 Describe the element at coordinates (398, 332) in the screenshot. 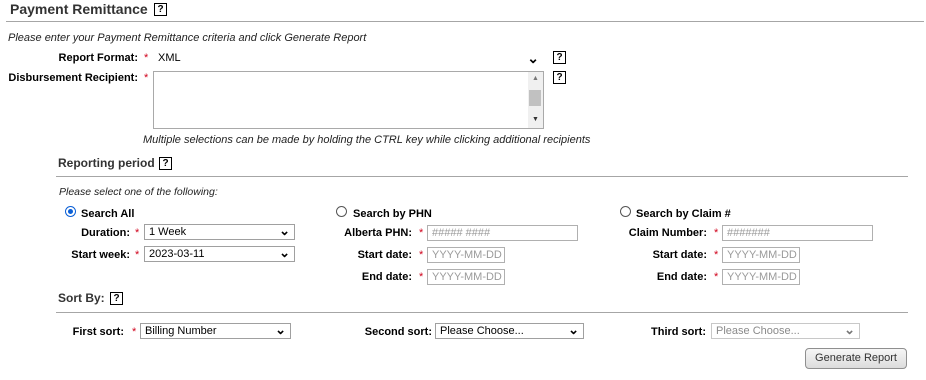

I see `second-sort-label: Second sort:` at that location.